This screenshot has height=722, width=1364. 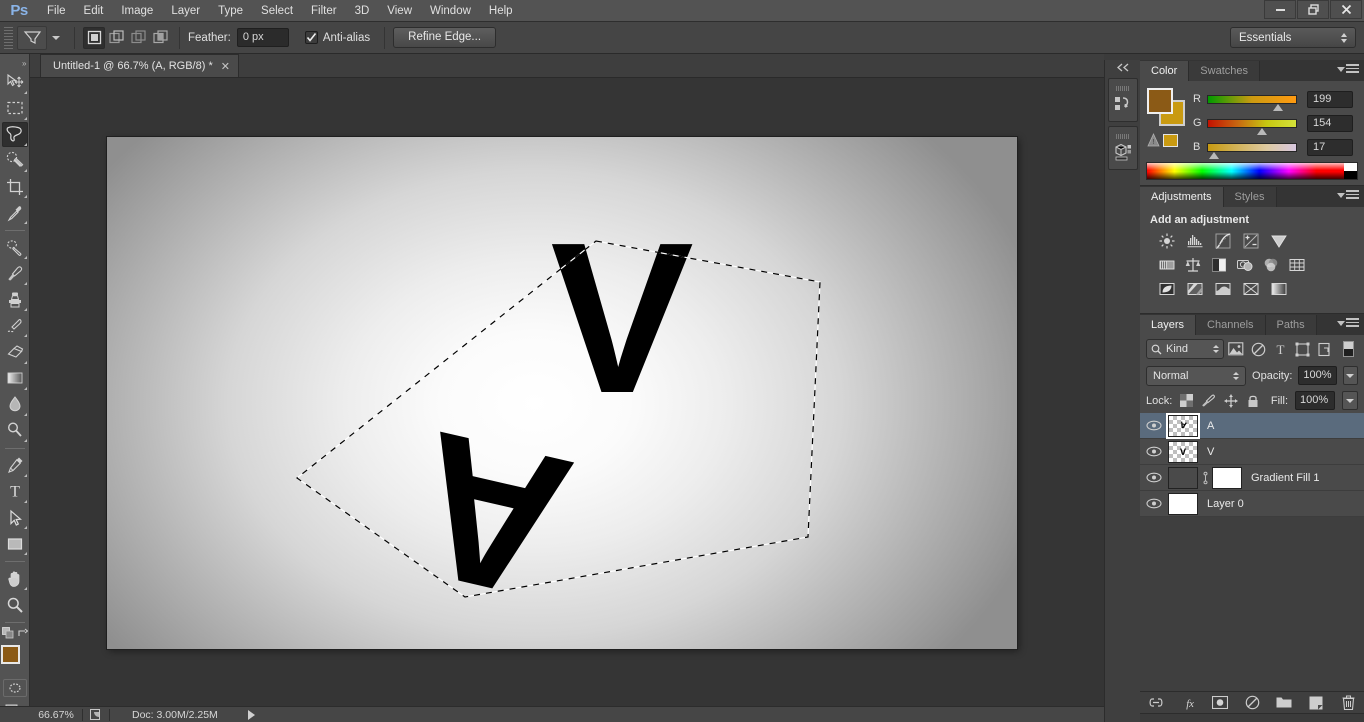 I want to click on foreground-color-swatch, so click(x=10, y=655).